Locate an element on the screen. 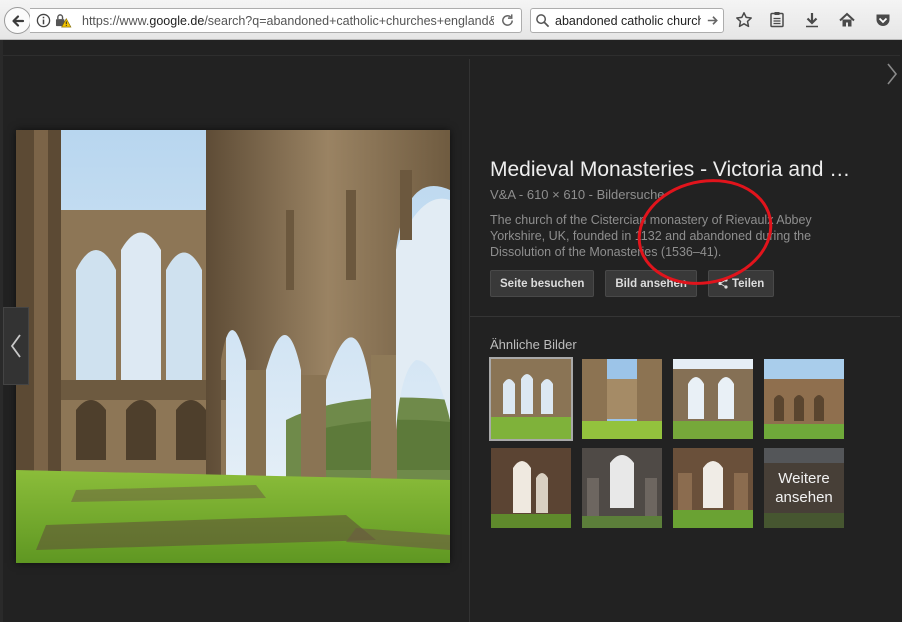 This screenshot has width=902, height=622. downloads-button is located at coordinates (812, 20).